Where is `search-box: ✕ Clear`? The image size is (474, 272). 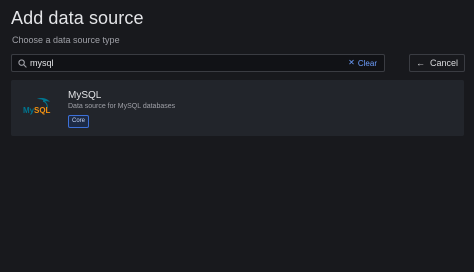
search-box: ✕ Clear is located at coordinates (198, 63).